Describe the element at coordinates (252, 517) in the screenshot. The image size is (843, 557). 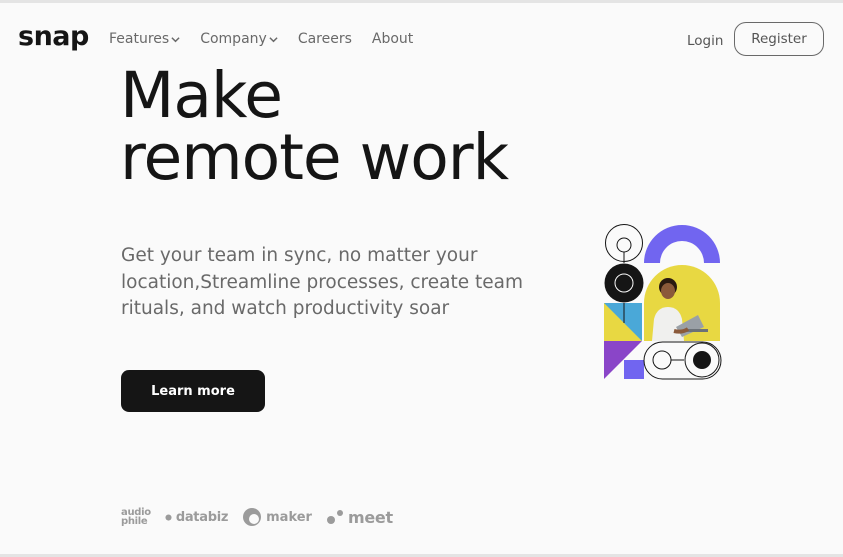
I see `maker-mark-icon` at that location.